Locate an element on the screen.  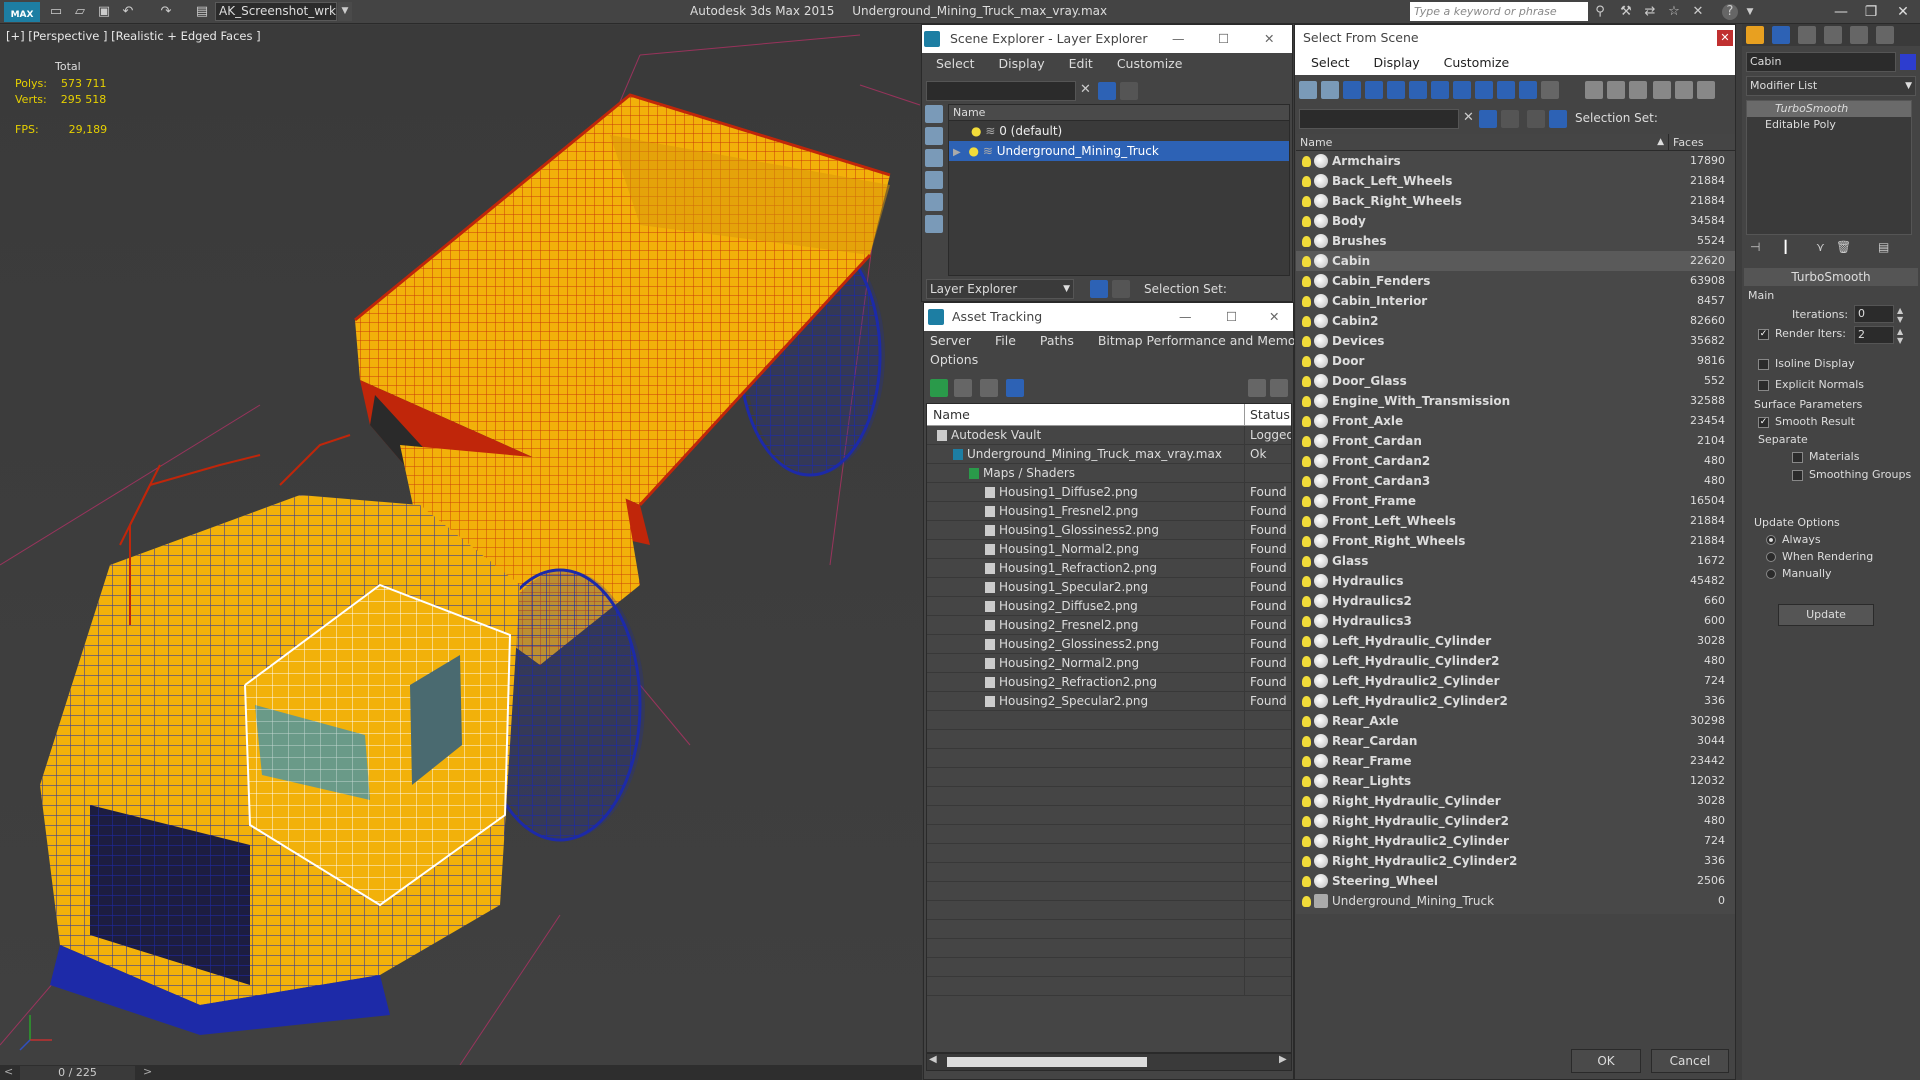
help-icon: ? is located at coordinates (1730, 12).